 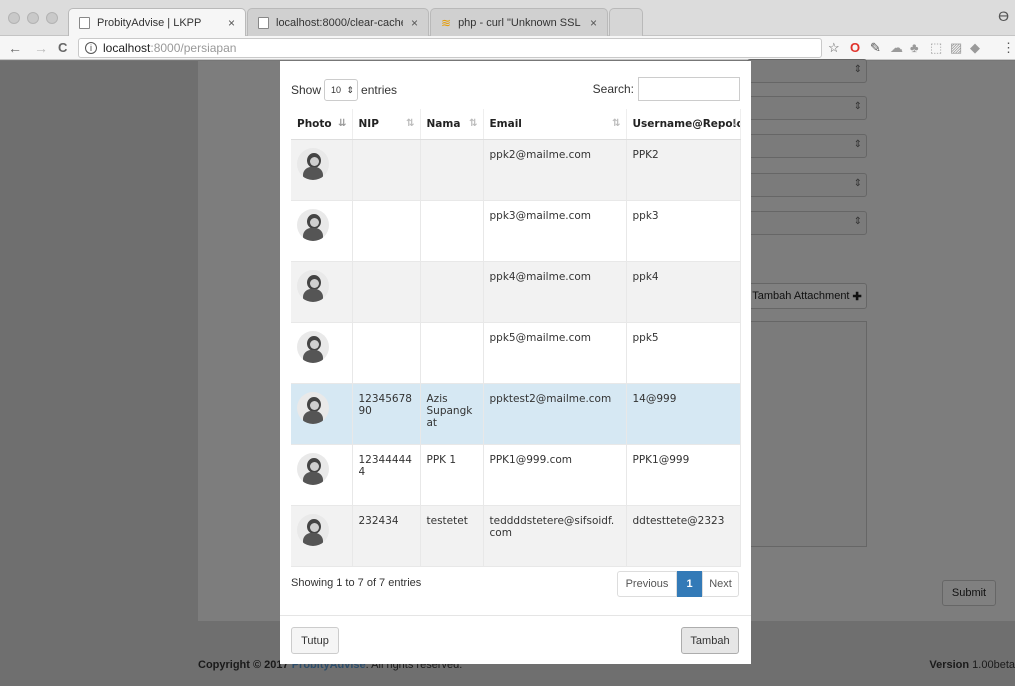 What do you see at coordinates (452, 536) in the screenshot?
I see `nama-cell: testetet` at bounding box center [452, 536].